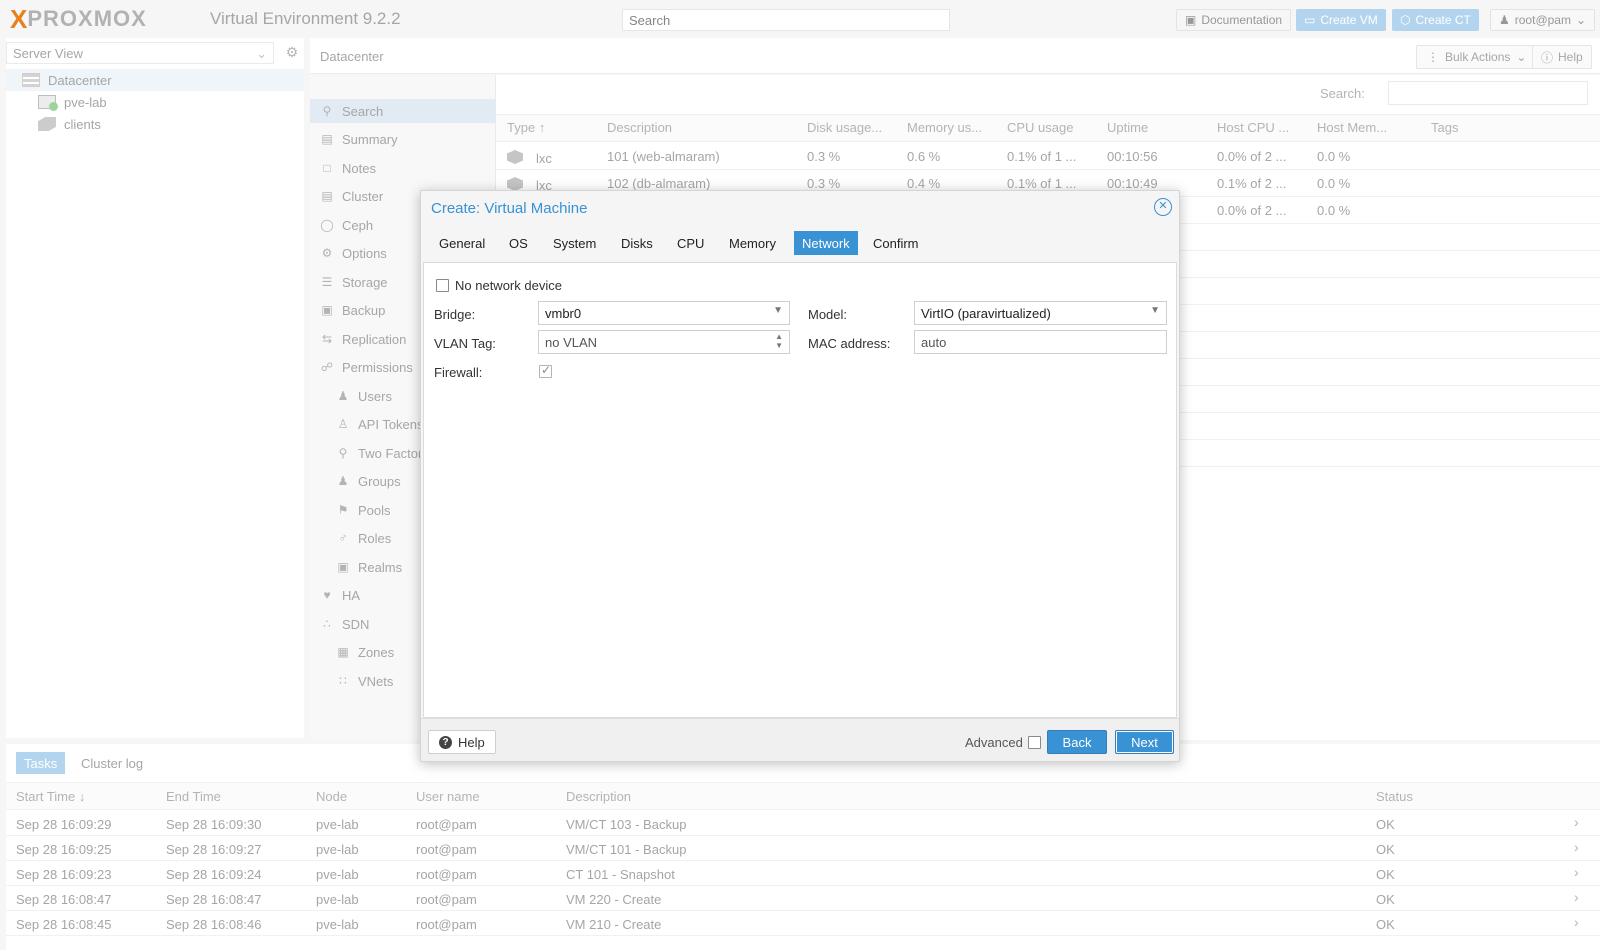 Image resolution: width=1600 pixels, height=950 pixels. Describe the element at coordinates (664, 313) in the screenshot. I see `bridge-select: vmbr0 ▼` at that location.